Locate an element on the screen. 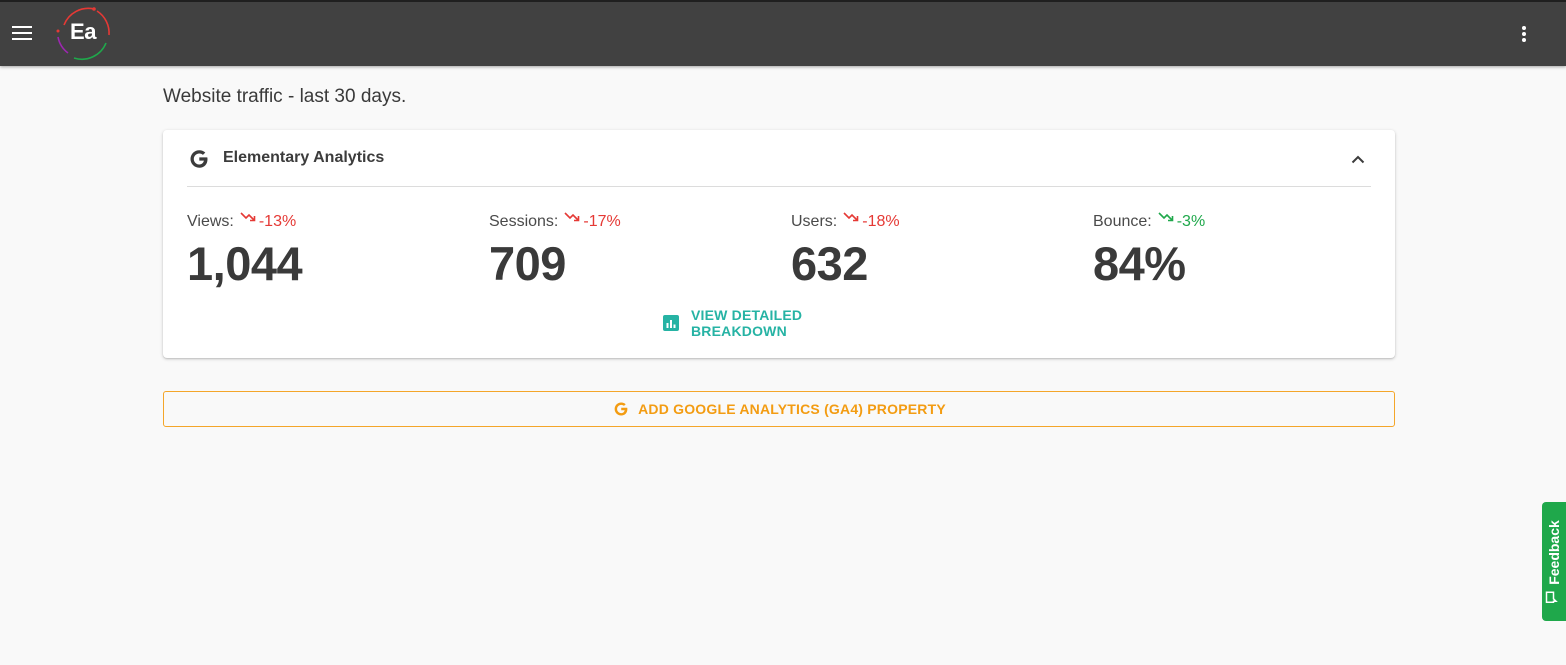 The height and width of the screenshot is (665, 1566). app-logo: Ea is located at coordinates (83, 34).